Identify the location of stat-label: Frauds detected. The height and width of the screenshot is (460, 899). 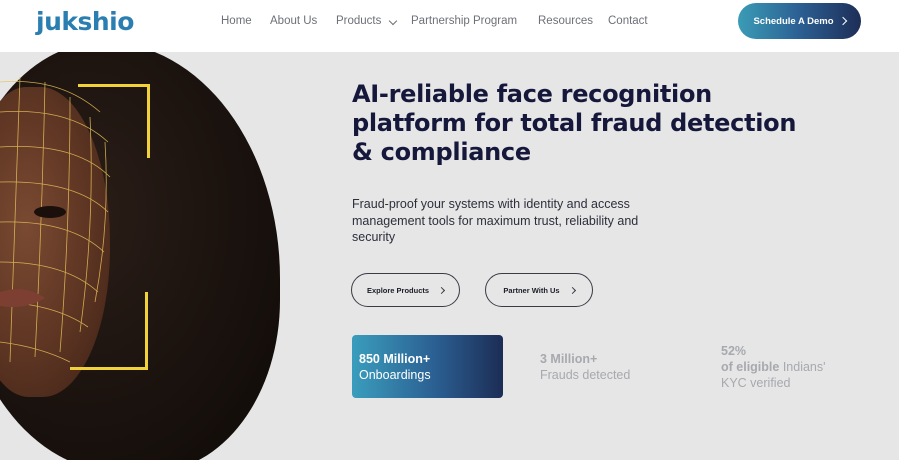
(585, 375).